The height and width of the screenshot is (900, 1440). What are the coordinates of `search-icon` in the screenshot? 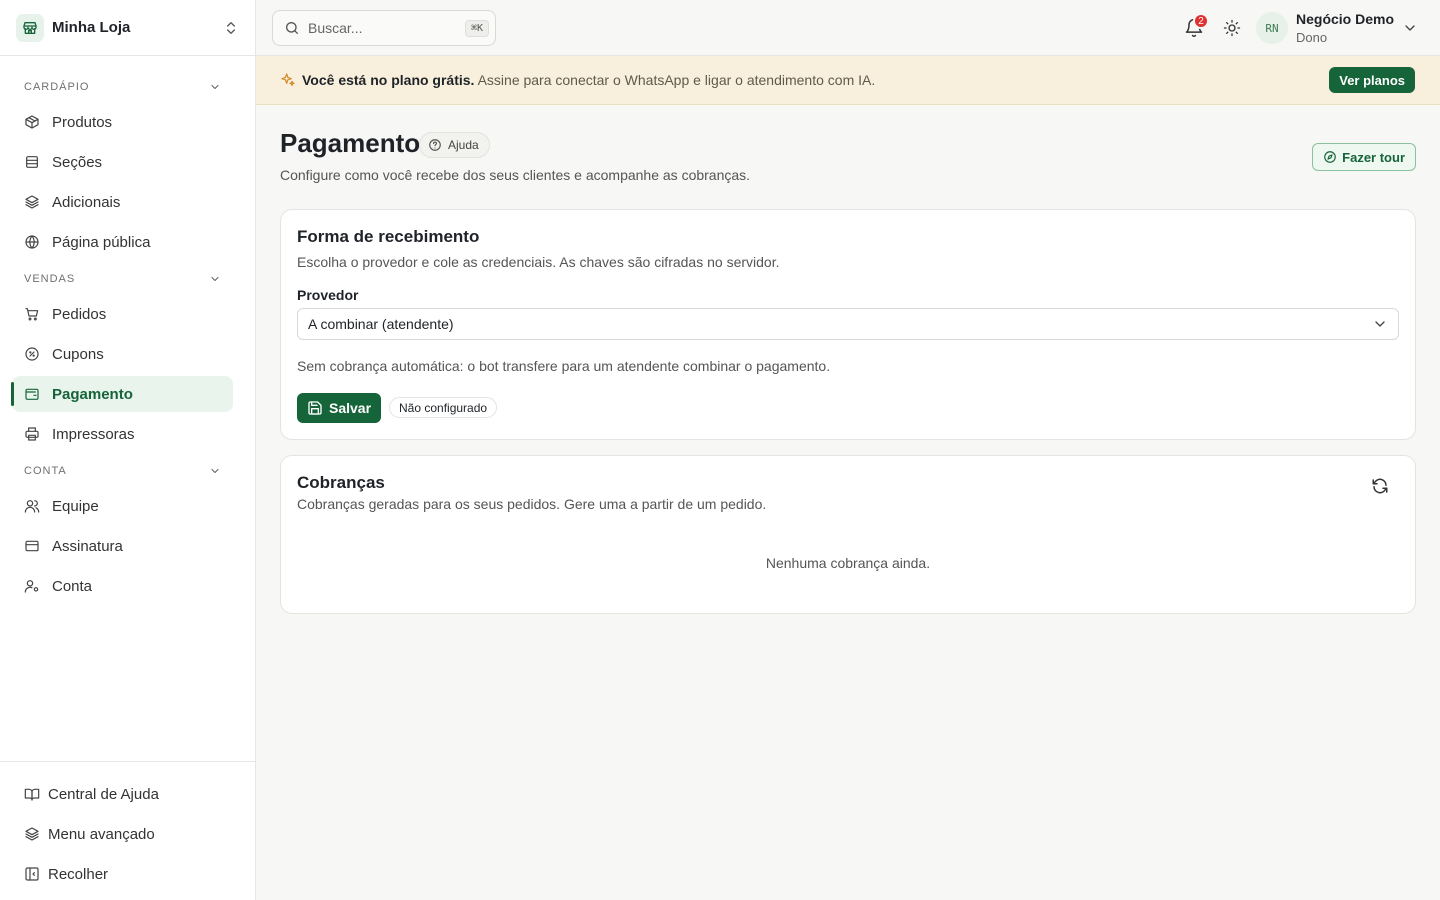 It's located at (292, 28).